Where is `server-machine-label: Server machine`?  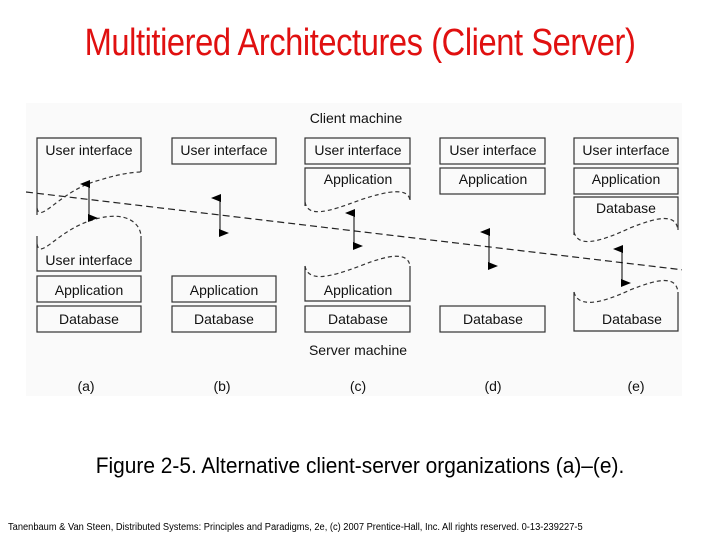 server-machine-label: Server machine is located at coordinates (358, 350).